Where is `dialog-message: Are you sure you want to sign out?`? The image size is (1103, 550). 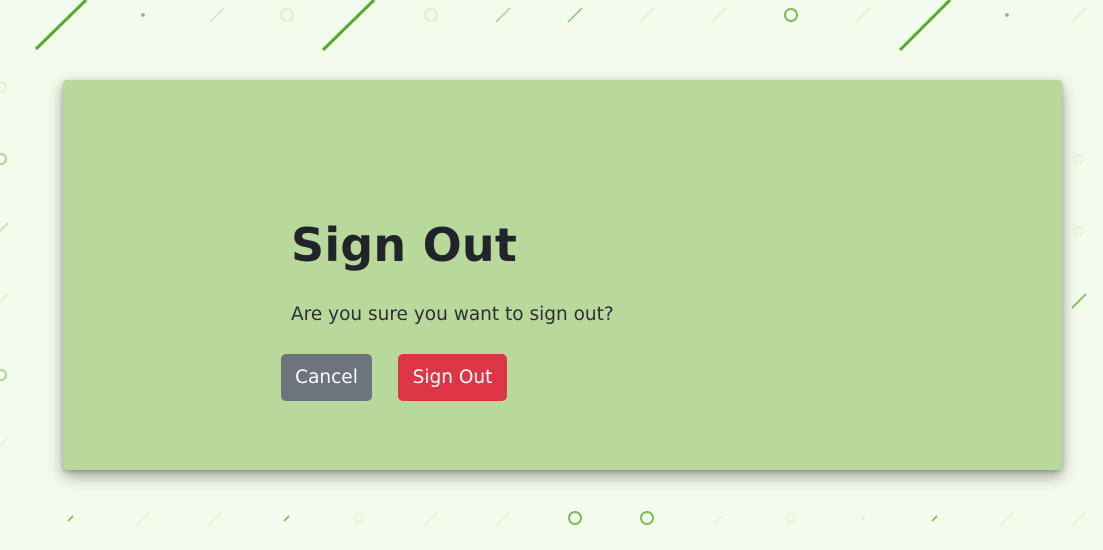
dialog-message: Are you sure you want to sign out? is located at coordinates (452, 314).